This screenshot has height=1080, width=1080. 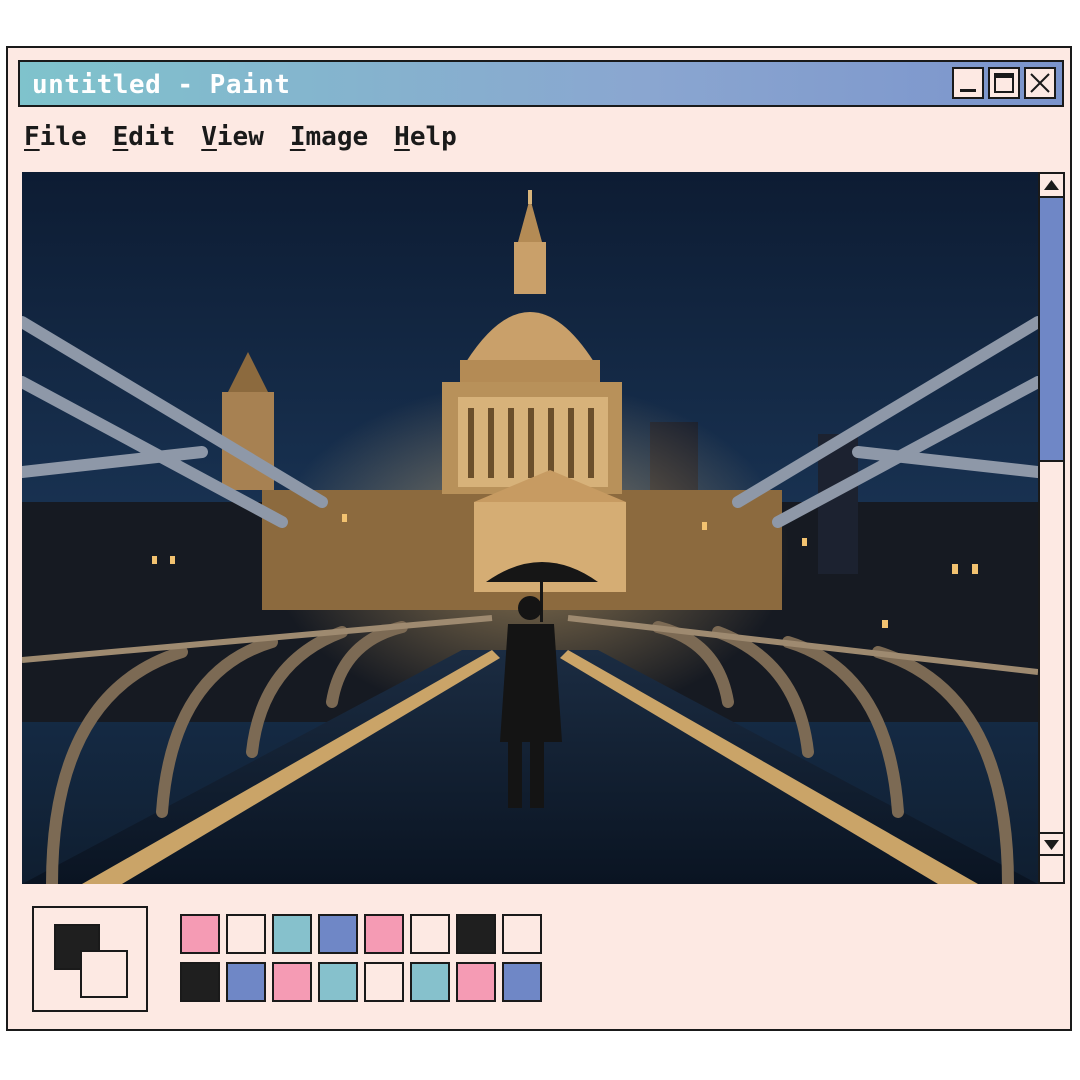 What do you see at coordinates (433, 137) in the screenshot?
I see `menu-help-label: elp` at bounding box center [433, 137].